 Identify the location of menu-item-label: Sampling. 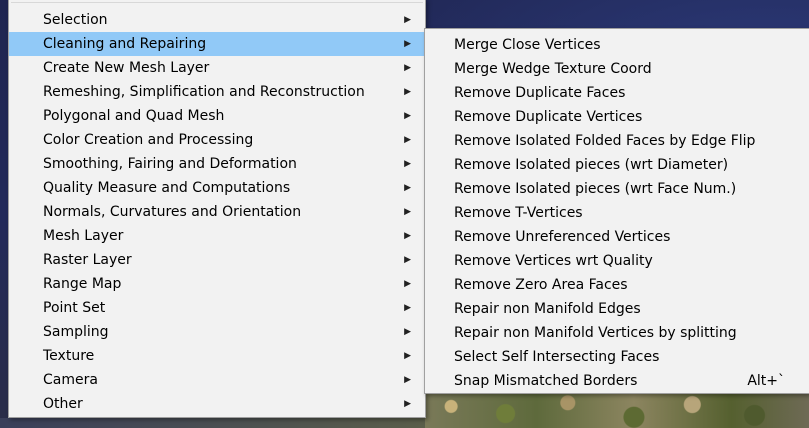
(76, 332).